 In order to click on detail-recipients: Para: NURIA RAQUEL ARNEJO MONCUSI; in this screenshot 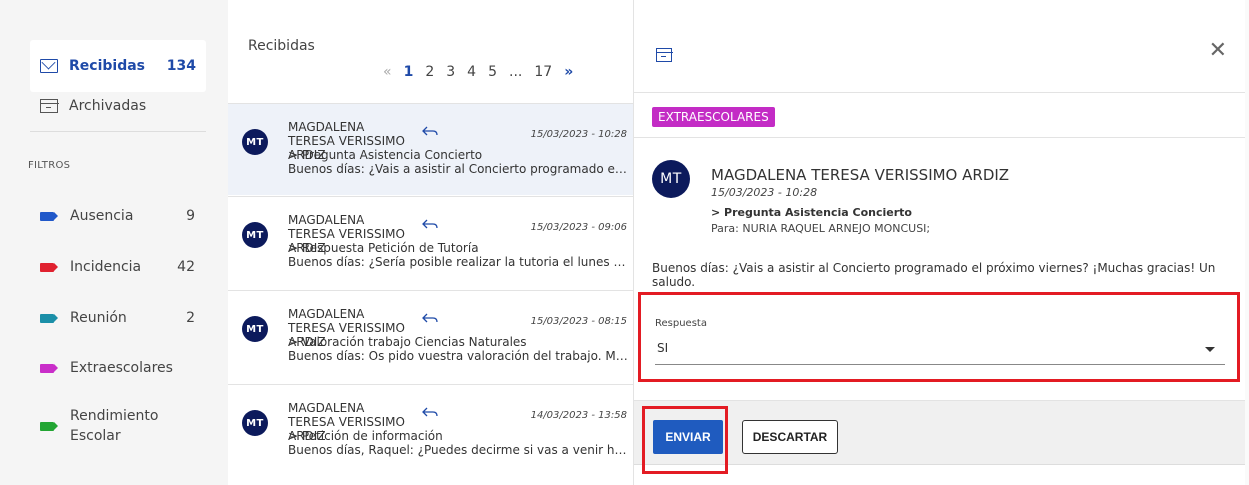, I will do `click(821, 228)`.